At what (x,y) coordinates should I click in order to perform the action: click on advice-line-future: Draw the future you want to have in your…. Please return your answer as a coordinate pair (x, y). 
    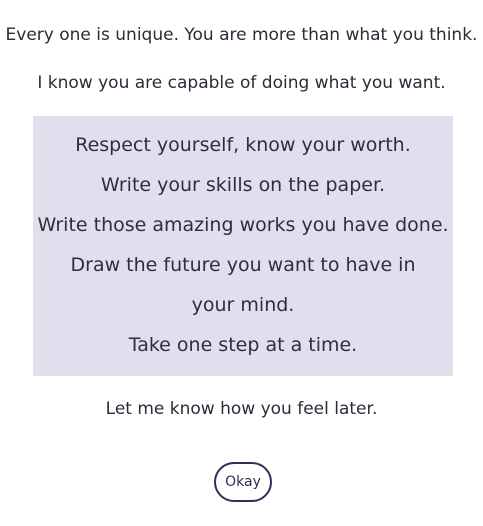
    Looking at the image, I should click on (243, 285).